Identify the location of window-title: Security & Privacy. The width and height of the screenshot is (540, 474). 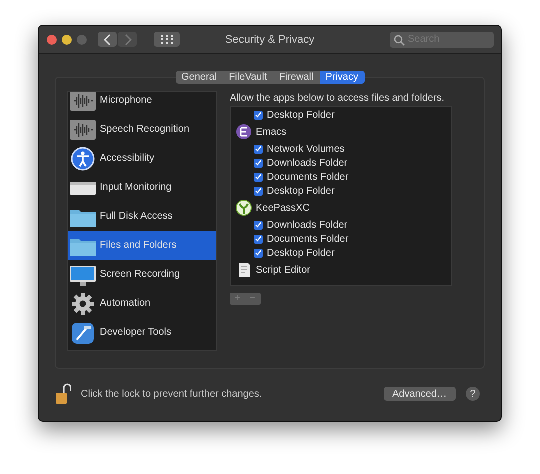
(270, 40).